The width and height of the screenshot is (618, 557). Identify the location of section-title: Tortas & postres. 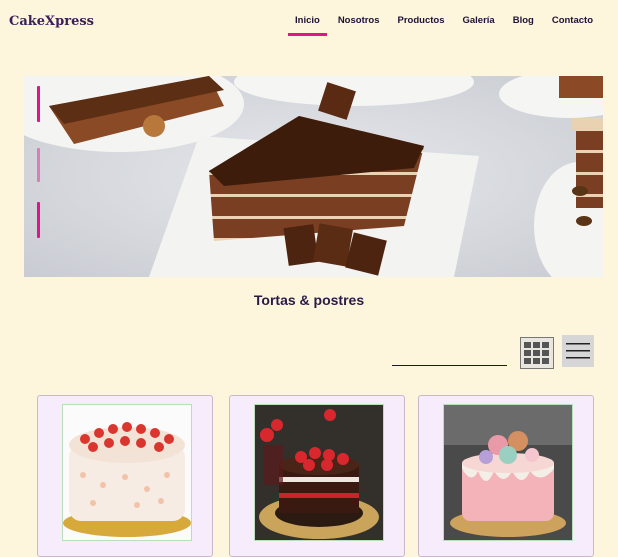
(309, 300).